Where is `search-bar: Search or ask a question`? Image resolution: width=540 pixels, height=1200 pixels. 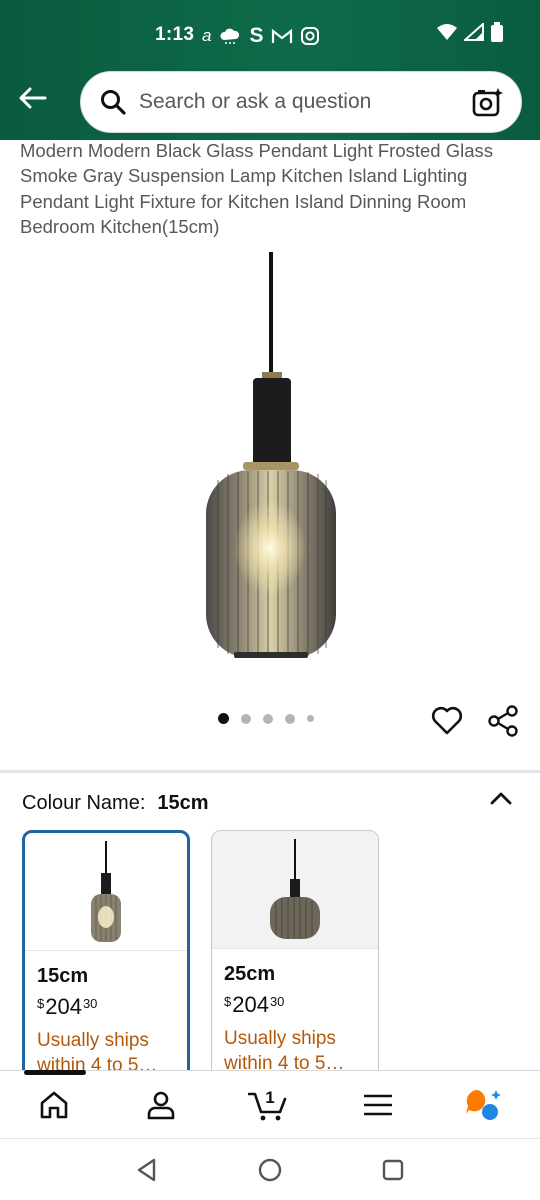
search-bar: Search or ask a question is located at coordinates (301, 102).